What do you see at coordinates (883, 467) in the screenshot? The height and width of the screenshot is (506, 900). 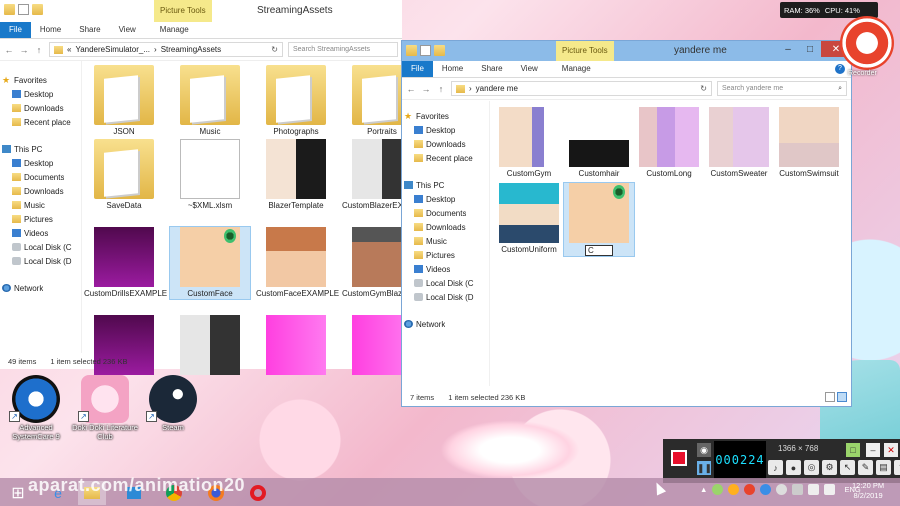 I see `folder-icon: ▤` at bounding box center [883, 467].